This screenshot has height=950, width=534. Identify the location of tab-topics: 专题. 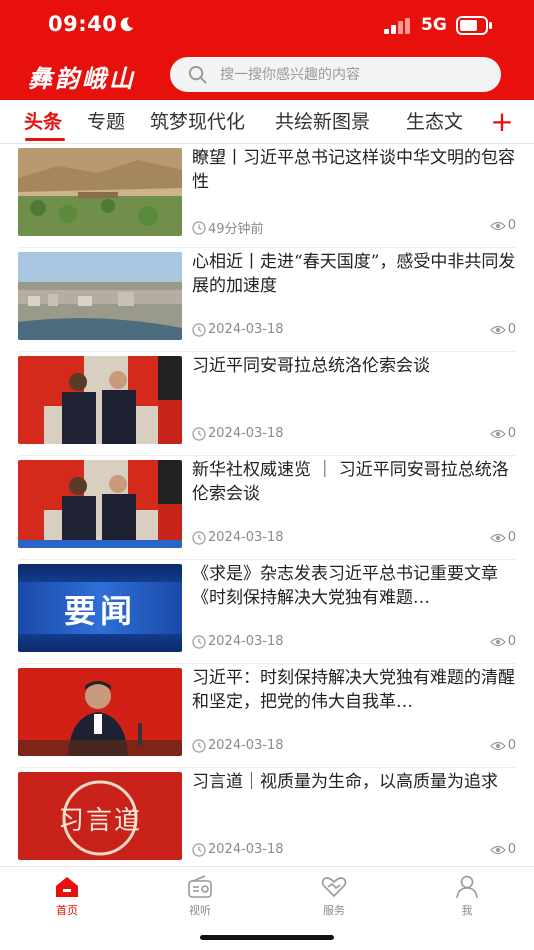
(106, 120).